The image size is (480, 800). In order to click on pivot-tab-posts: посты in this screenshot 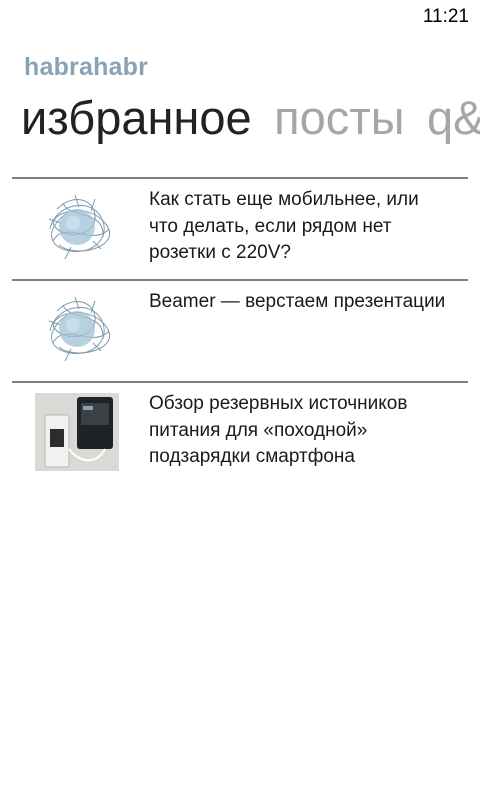, I will do `click(339, 118)`.